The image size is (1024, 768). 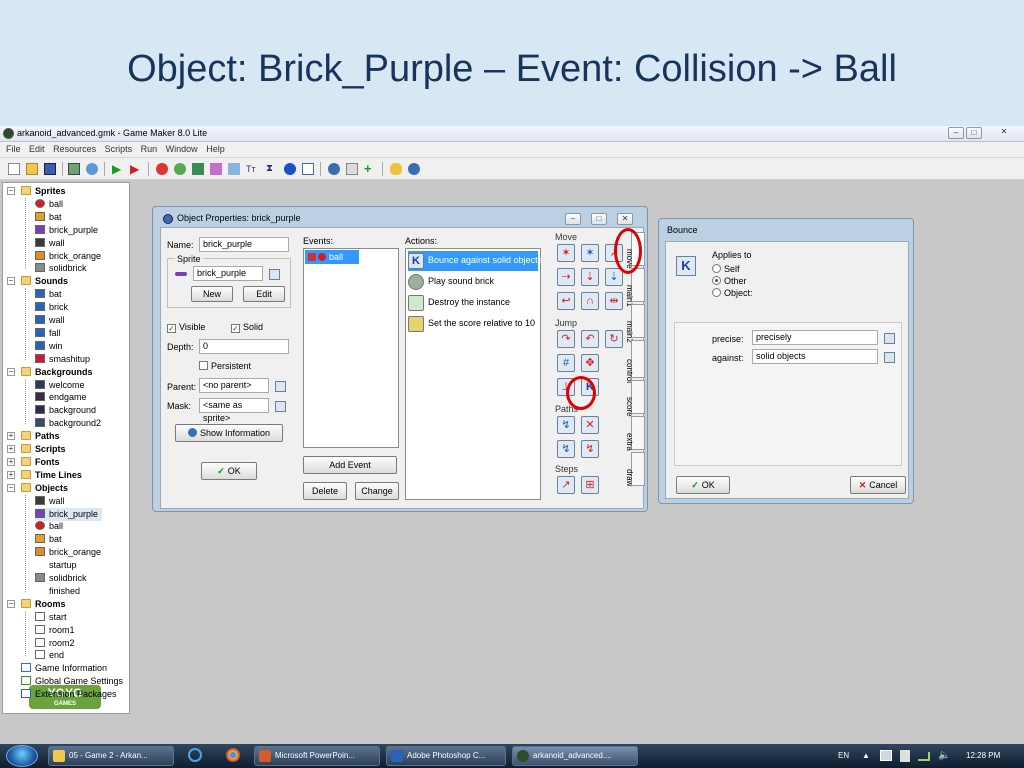 What do you see at coordinates (51, 475) in the screenshot?
I see `tree-folder-time-lines: Time Lines` at bounding box center [51, 475].